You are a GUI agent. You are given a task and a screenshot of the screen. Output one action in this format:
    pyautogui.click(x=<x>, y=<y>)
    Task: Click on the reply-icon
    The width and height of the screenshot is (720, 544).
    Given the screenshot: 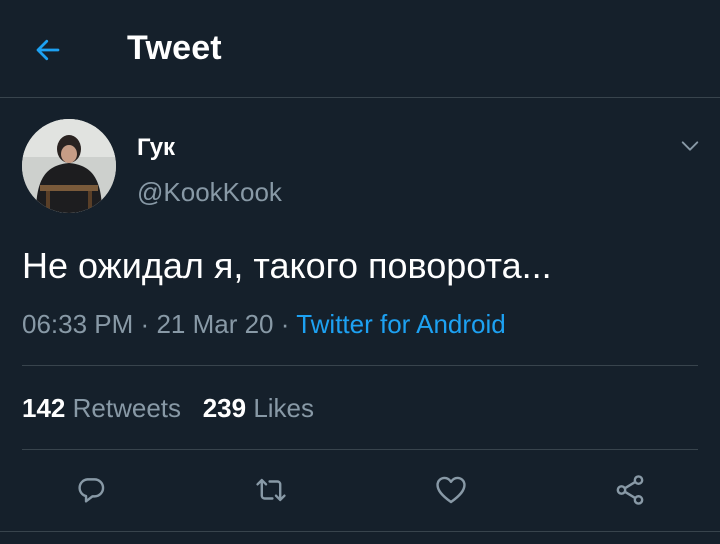 What is the action you would take?
    pyautogui.click(x=91, y=490)
    